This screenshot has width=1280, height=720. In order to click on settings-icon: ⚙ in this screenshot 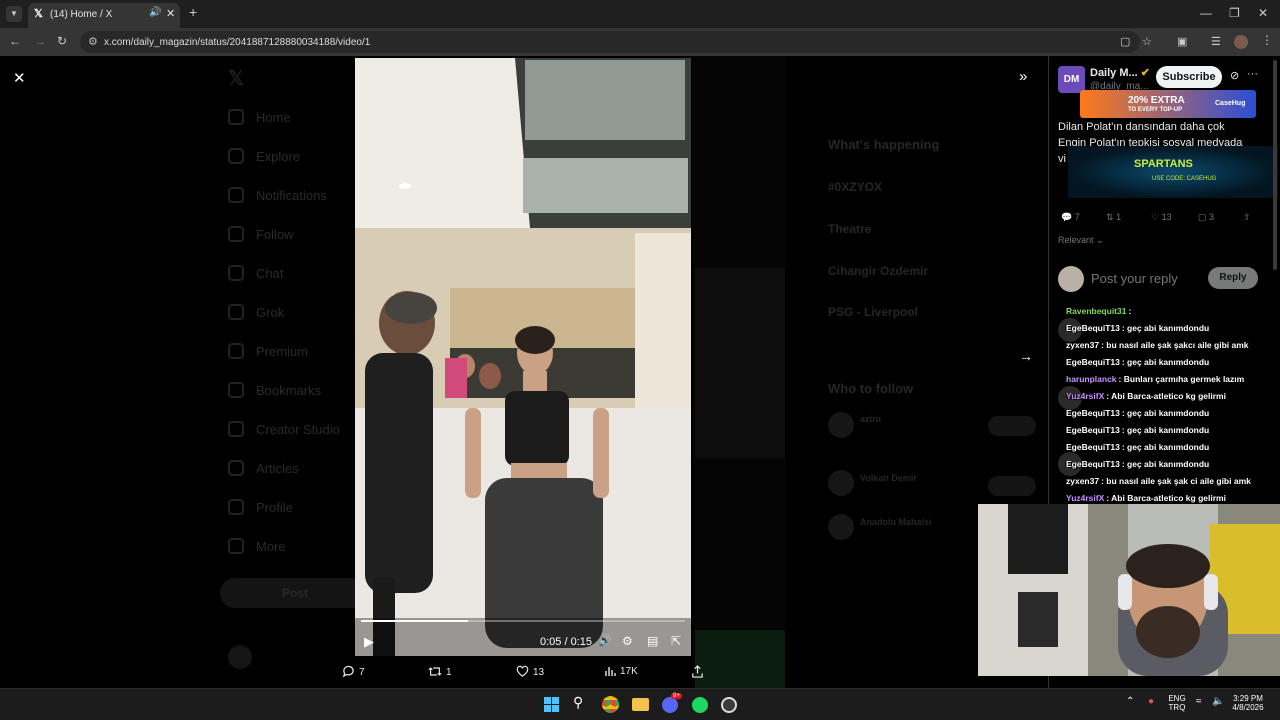, I will do `click(627, 641)`.